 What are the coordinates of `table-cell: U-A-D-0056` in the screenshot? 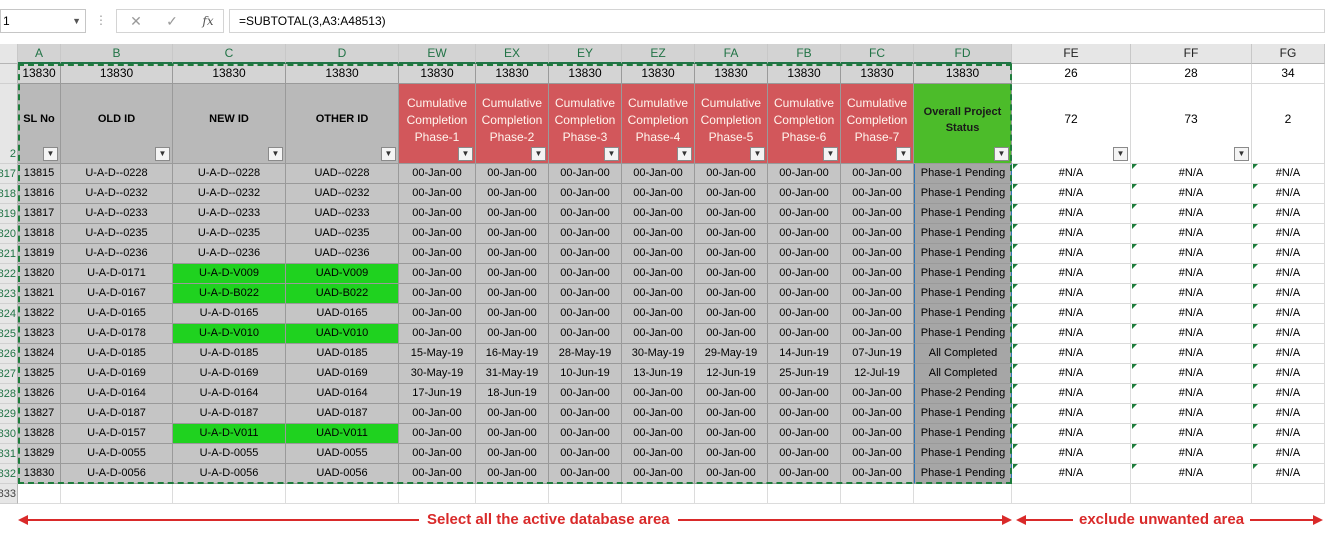 It's located at (229, 474).